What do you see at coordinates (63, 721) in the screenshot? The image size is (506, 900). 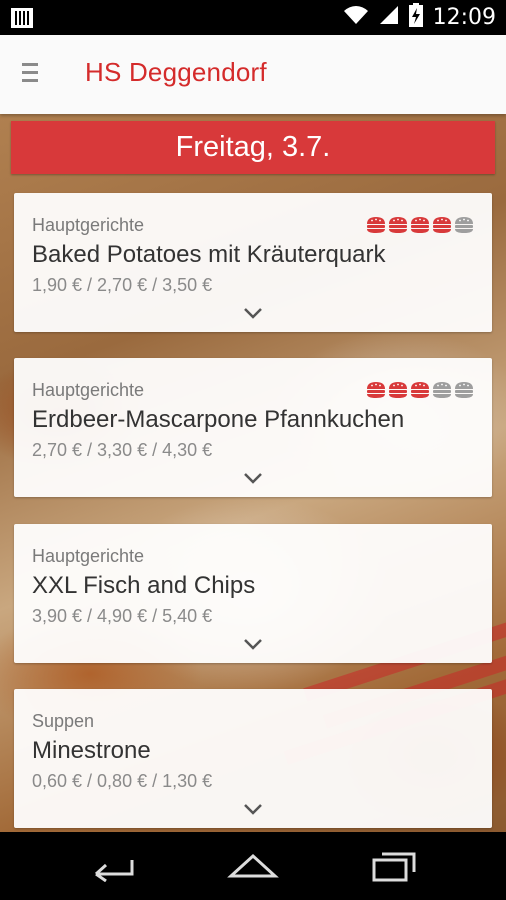 I see `meal-category: Suppen` at bounding box center [63, 721].